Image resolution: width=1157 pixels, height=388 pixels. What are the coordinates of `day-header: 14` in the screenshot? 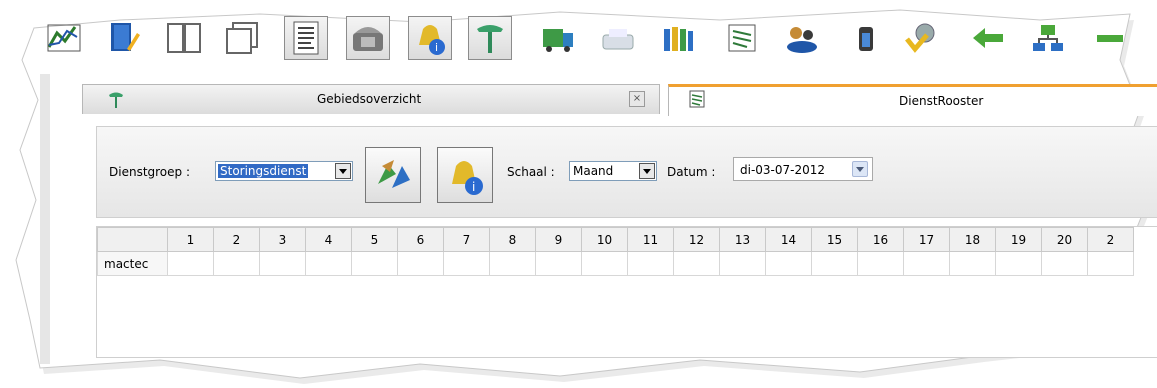 It's located at (788, 239).